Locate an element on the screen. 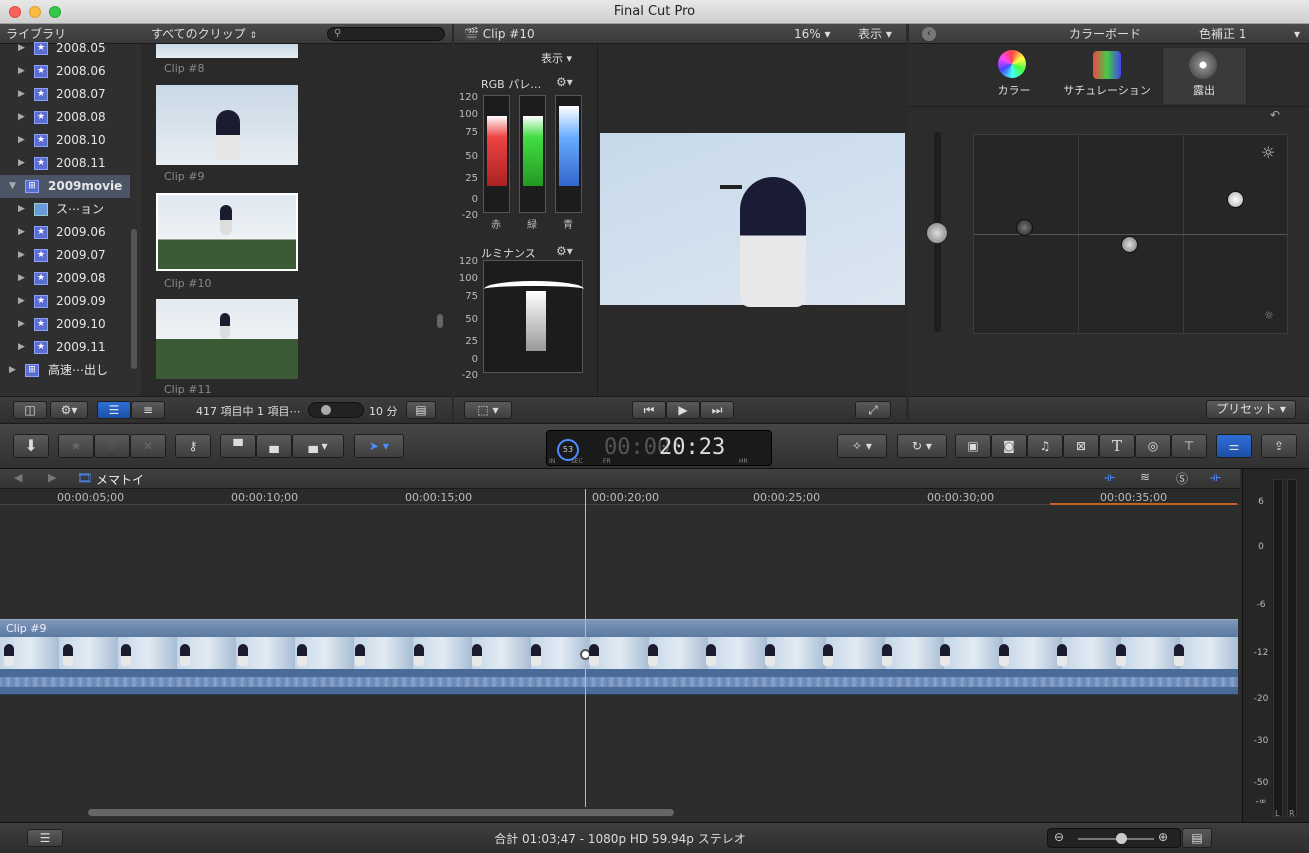  tab-saturation: サチュレーション is located at coordinates (1107, 90).